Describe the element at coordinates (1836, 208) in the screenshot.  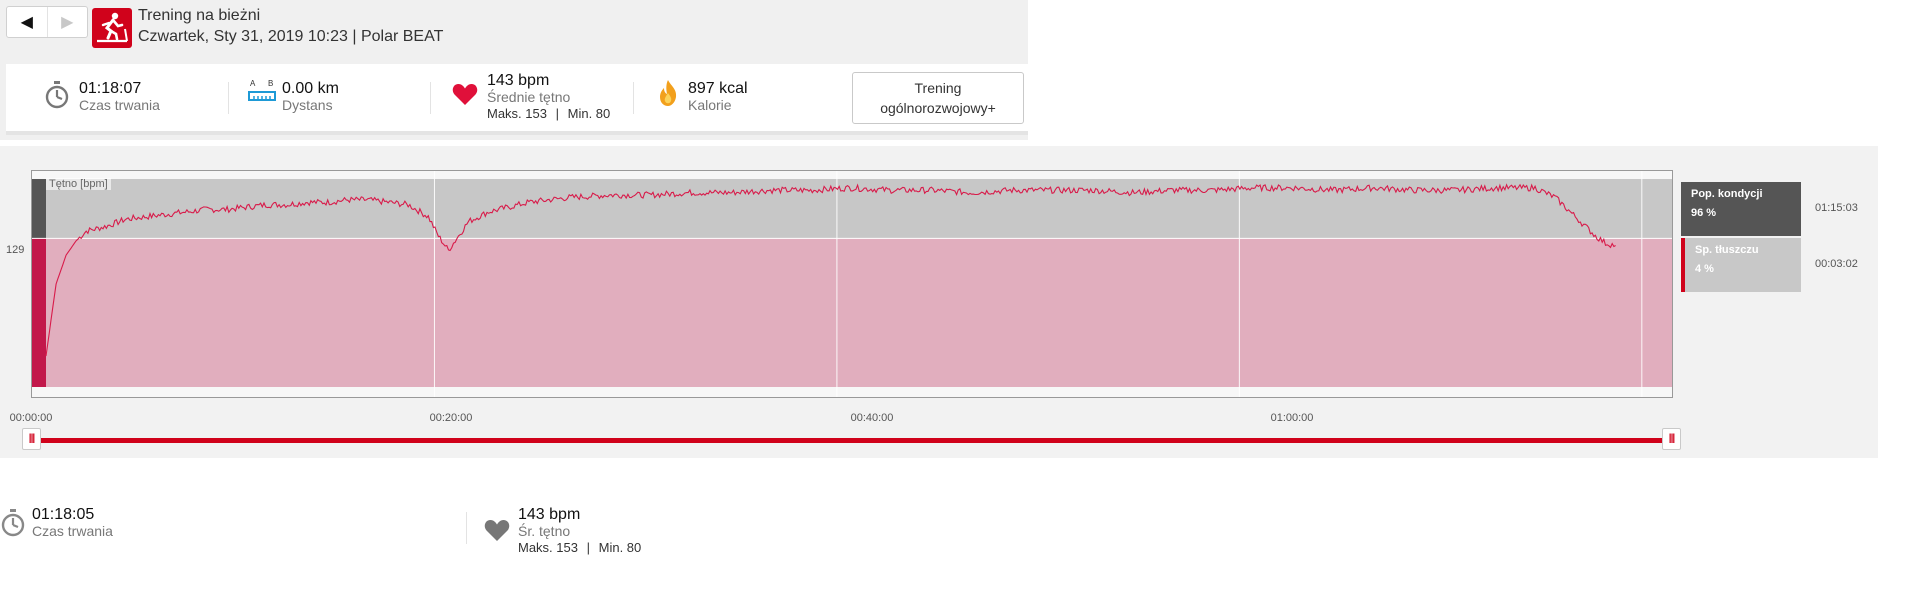
I see `zone-fitness-duration: 01:15:03` at that location.